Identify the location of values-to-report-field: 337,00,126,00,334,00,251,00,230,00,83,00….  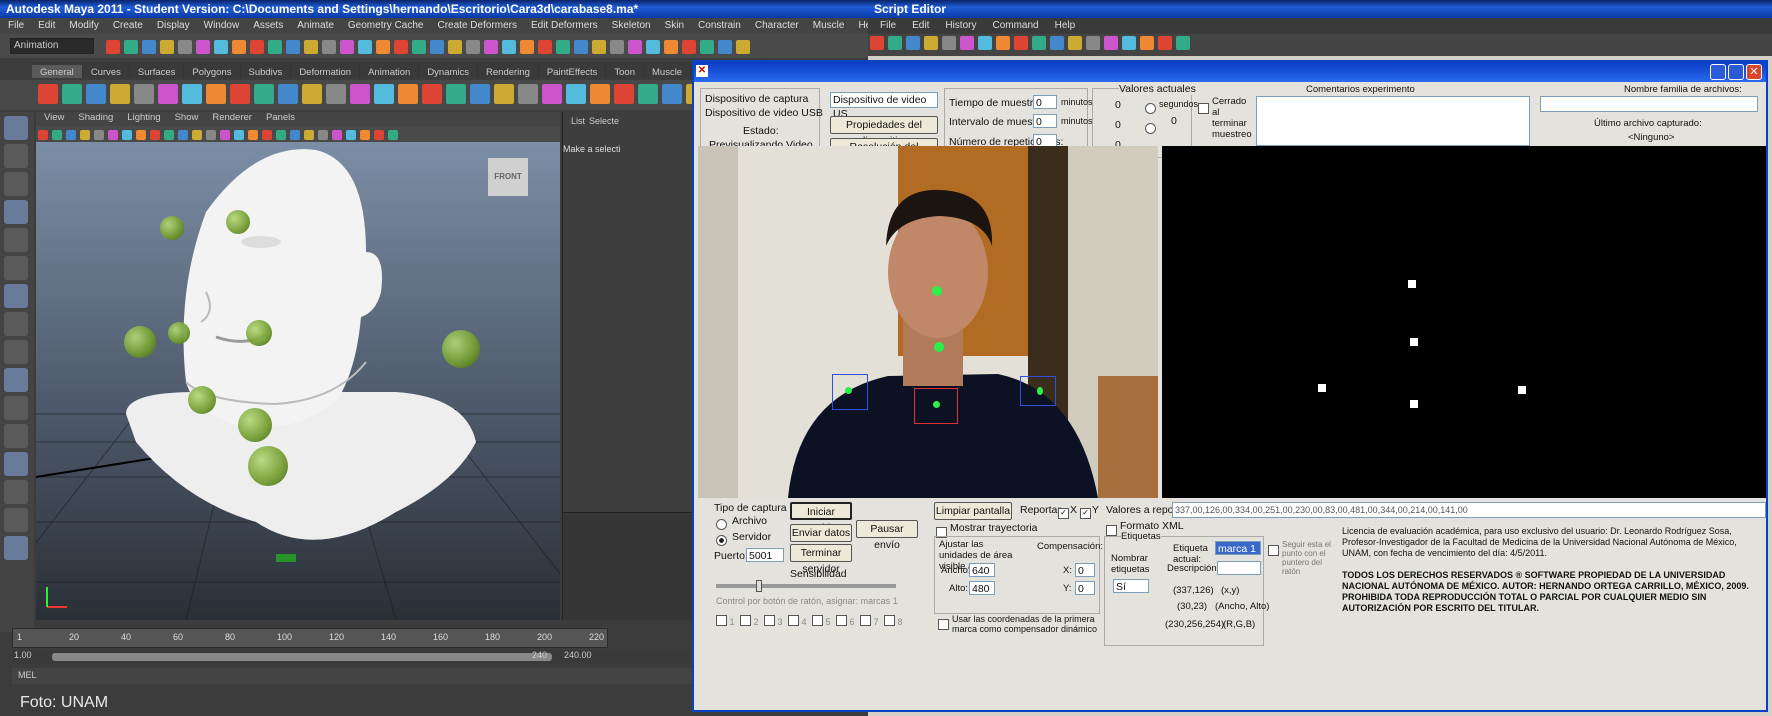
(1469, 510).